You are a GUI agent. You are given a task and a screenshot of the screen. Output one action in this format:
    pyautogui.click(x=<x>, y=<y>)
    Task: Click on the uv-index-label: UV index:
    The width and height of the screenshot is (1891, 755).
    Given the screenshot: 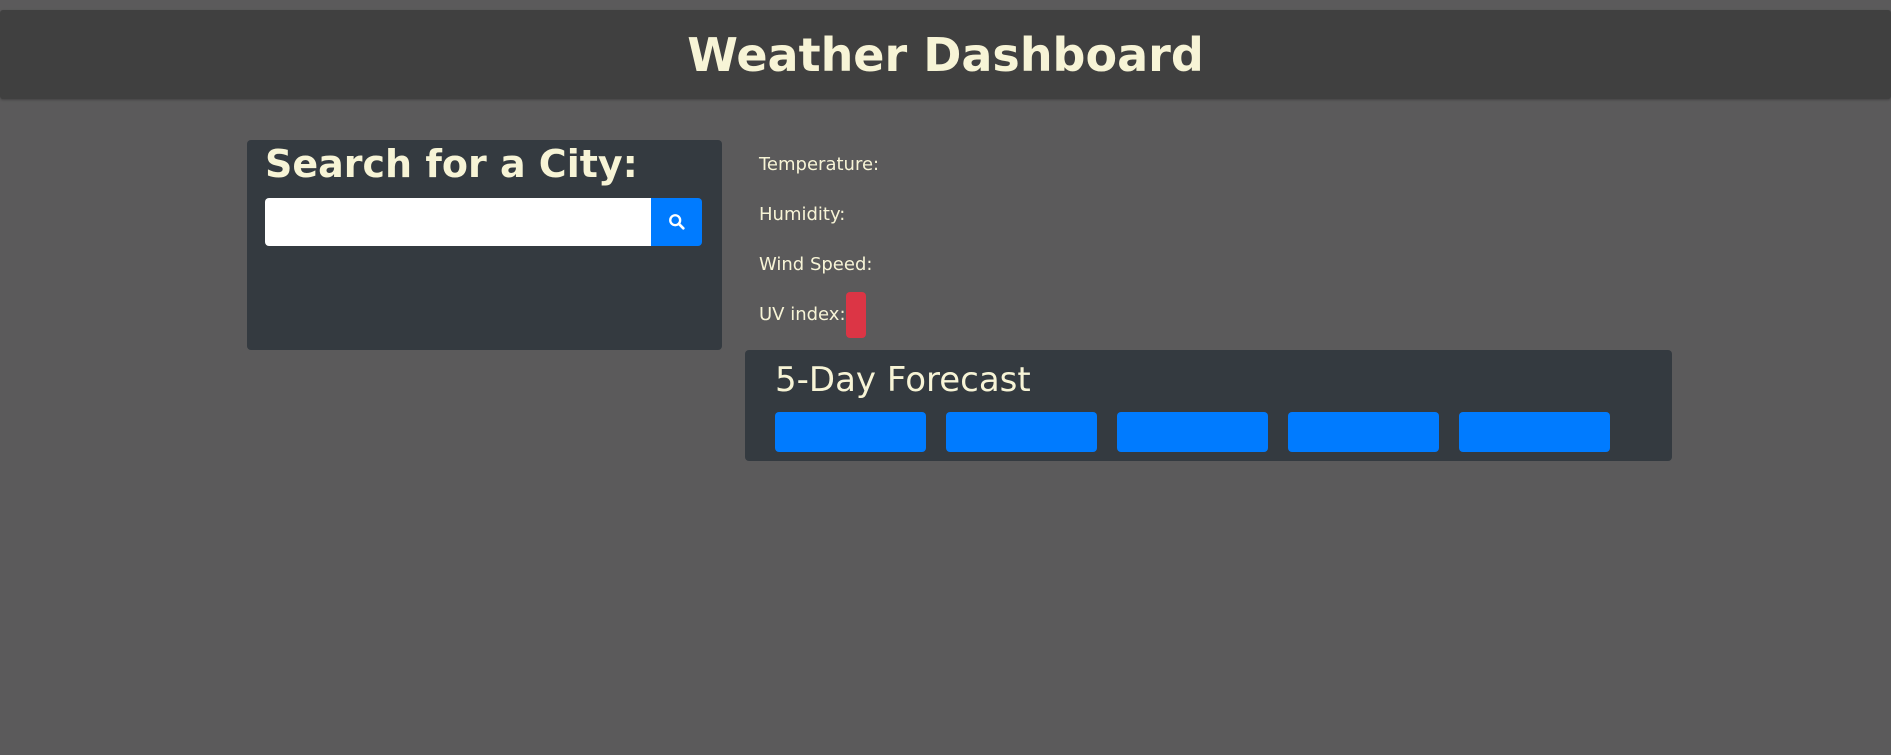 What is the action you would take?
    pyautogui.click(x=802, y=314)
    